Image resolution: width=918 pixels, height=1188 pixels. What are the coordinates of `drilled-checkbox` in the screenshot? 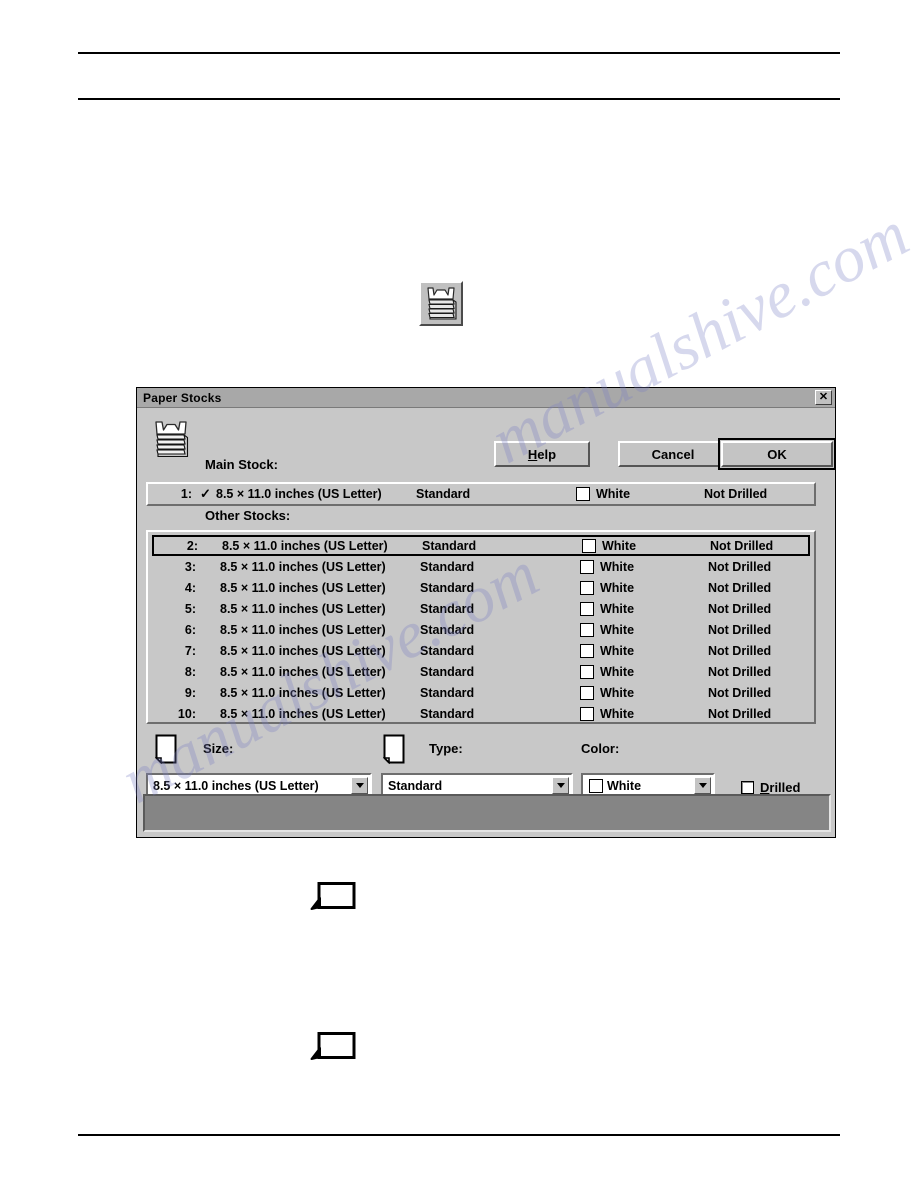 It's located at (747, 787).